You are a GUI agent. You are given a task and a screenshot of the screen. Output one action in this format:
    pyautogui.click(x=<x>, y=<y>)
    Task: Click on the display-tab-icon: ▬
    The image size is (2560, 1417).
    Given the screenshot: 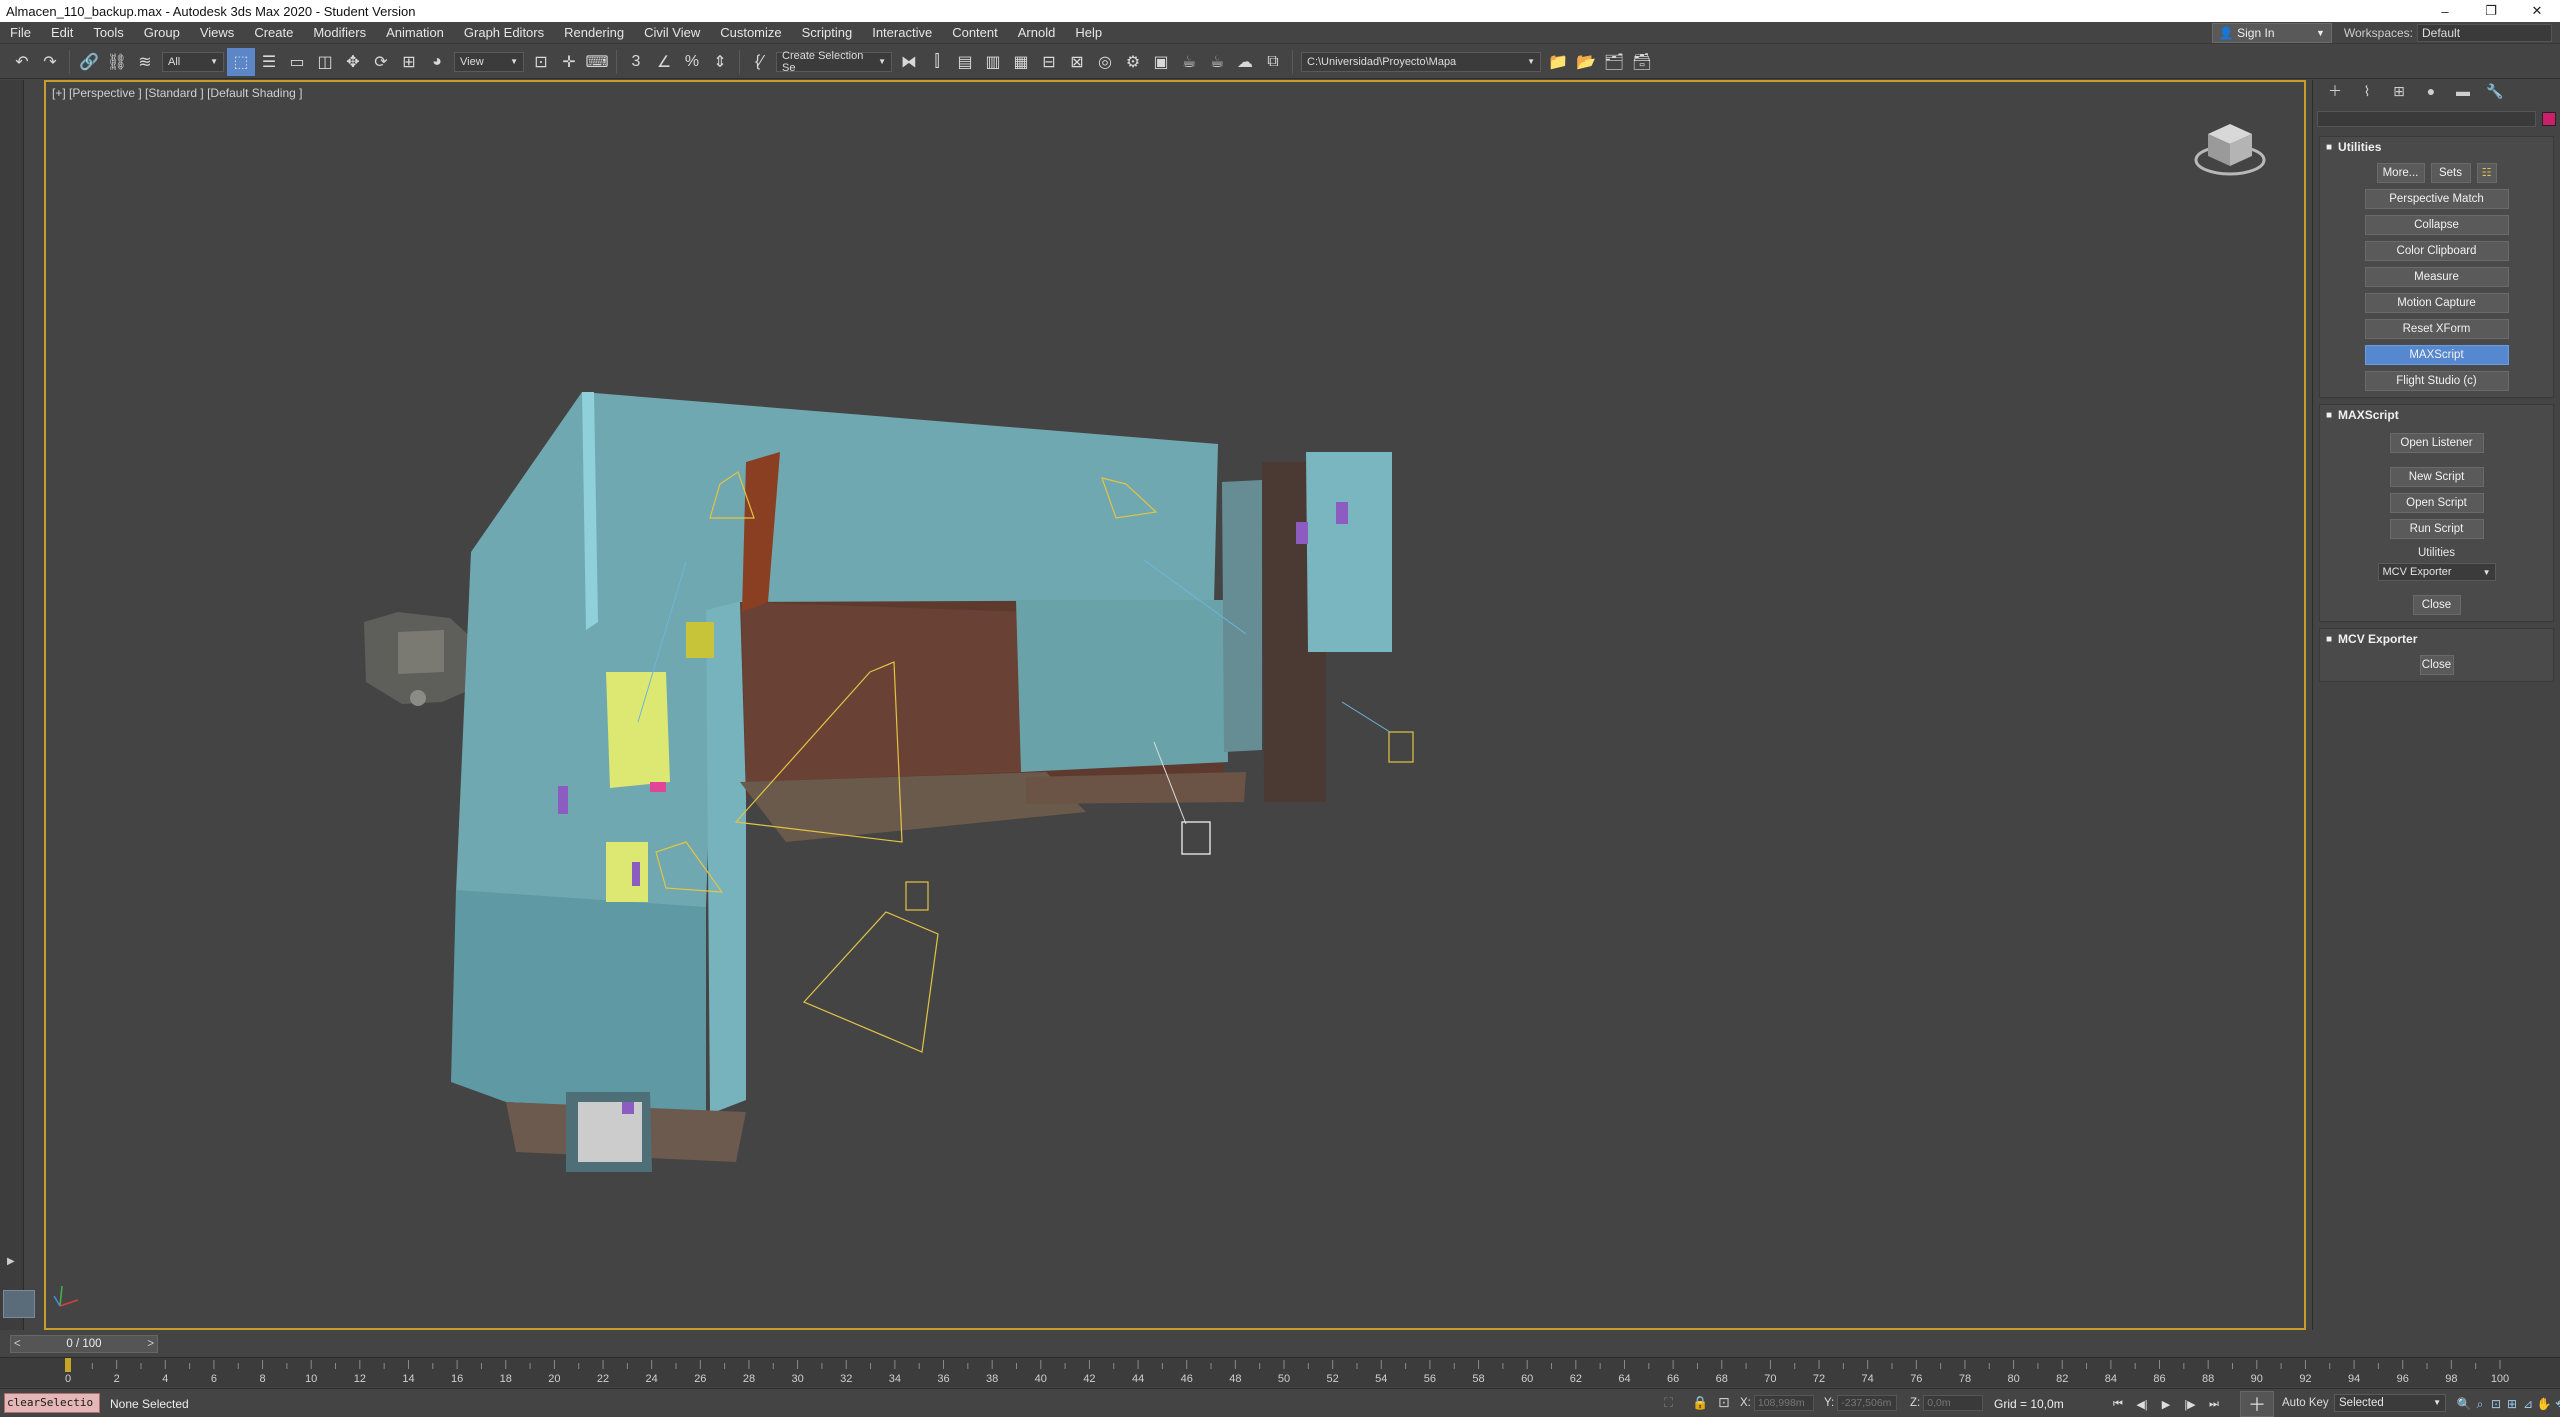 What is the action you would take?
    pyautogui.click(x=2463, y=91)
    